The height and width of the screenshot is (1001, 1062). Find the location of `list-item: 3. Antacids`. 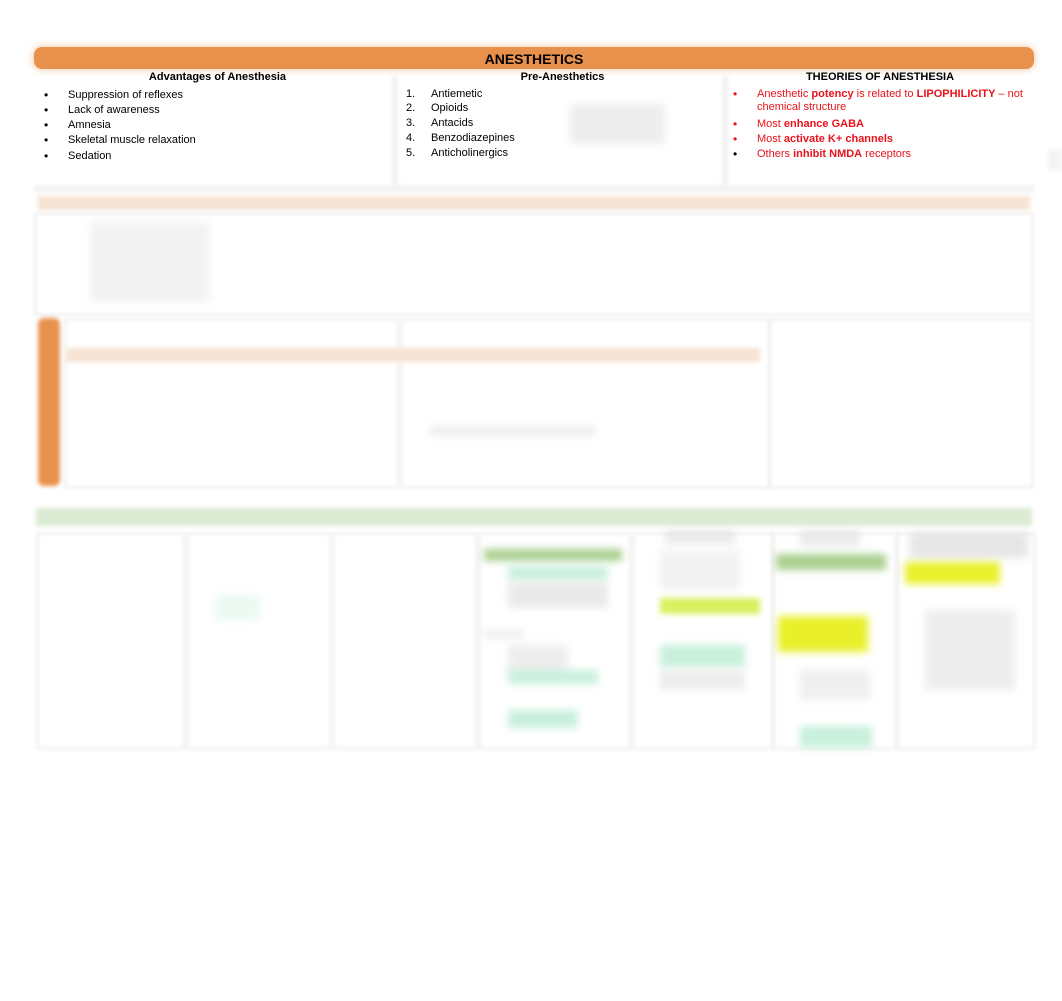

list-item: 3. Antacids is located at coordinates (440, 123).